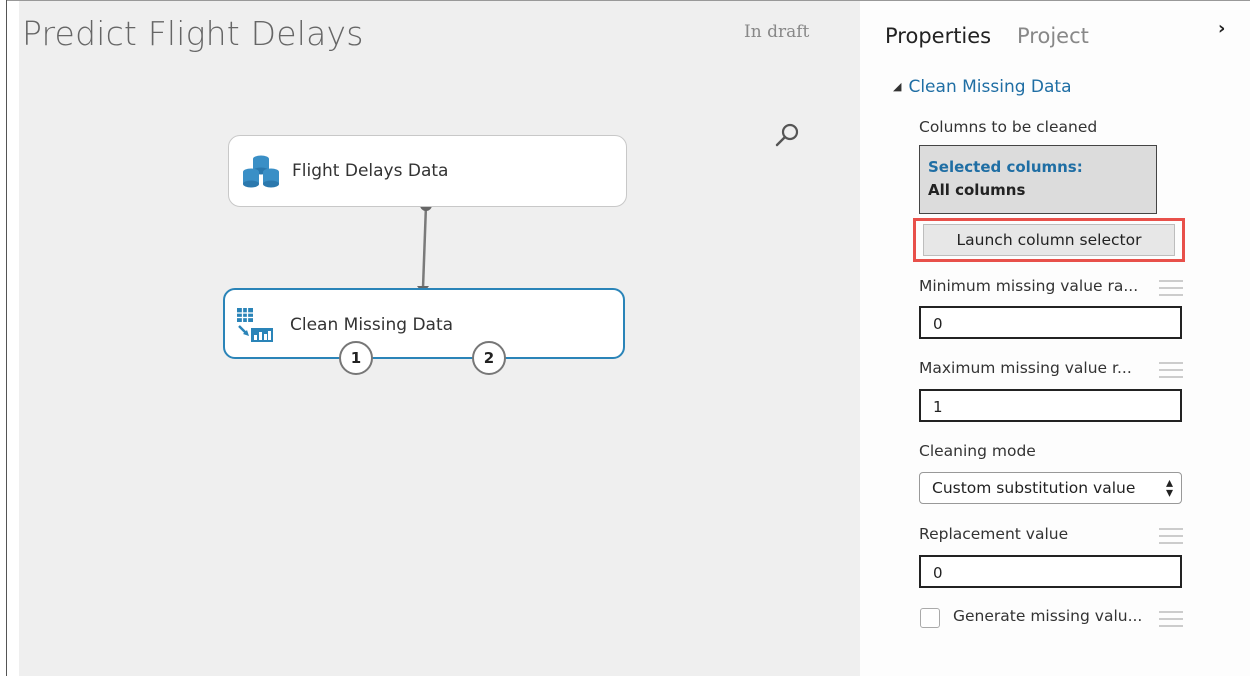 The height and width of the screenshot is (676, 1250). What do you see at coordinates (372, 325) in the screenshot?
I see `module-label: Clean Missing Data` at bounding box center [372, 325].